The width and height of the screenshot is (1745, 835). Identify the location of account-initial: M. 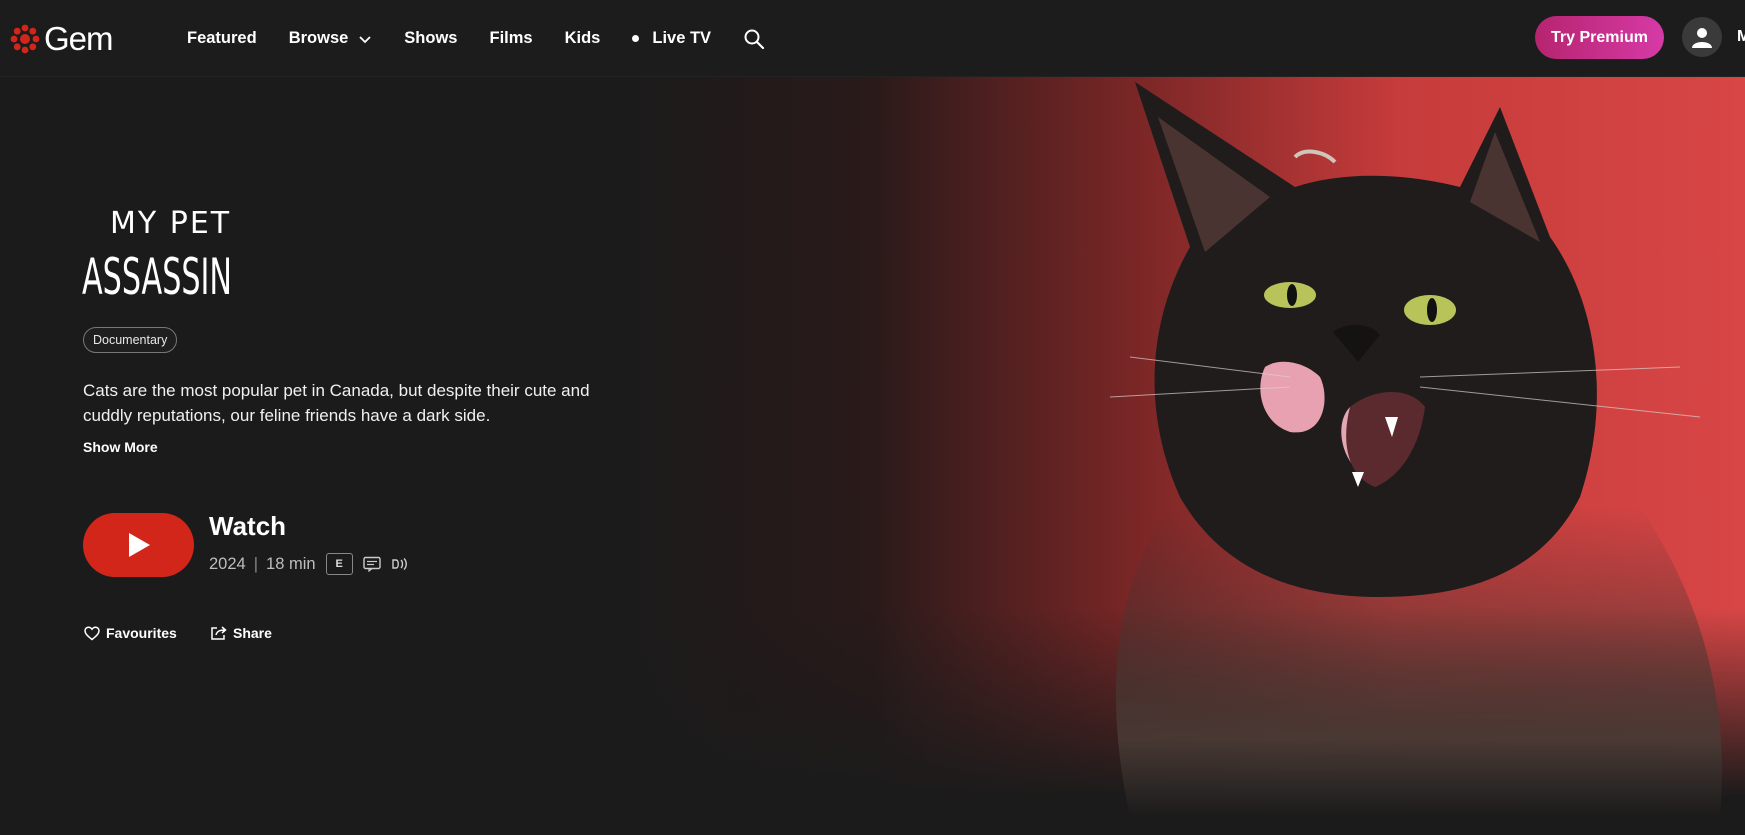
(1741, 37).